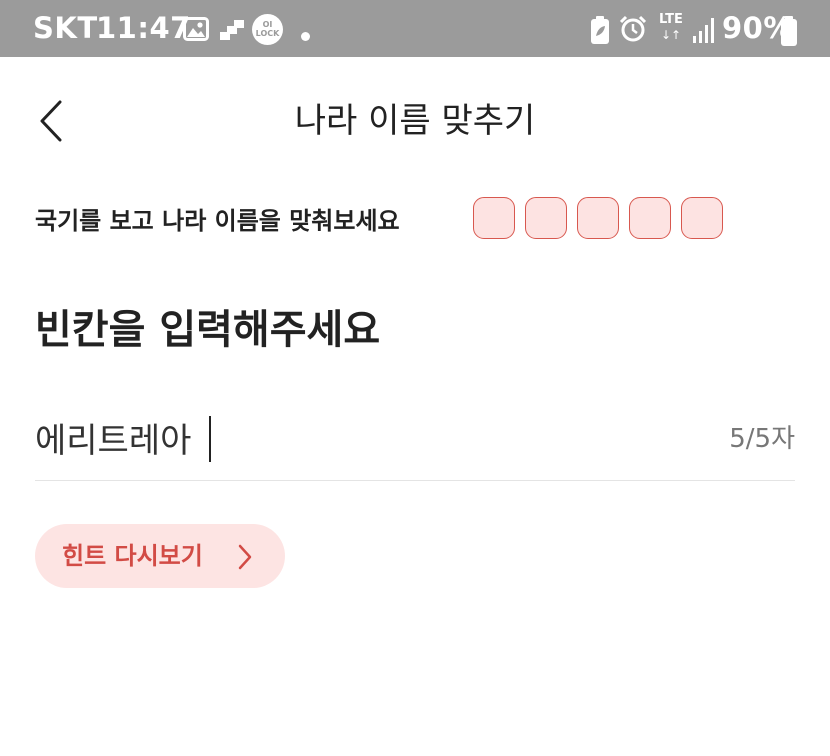 The image size is (830, 756). I want to click on char-counter: 5/5자, so click(762, 439).